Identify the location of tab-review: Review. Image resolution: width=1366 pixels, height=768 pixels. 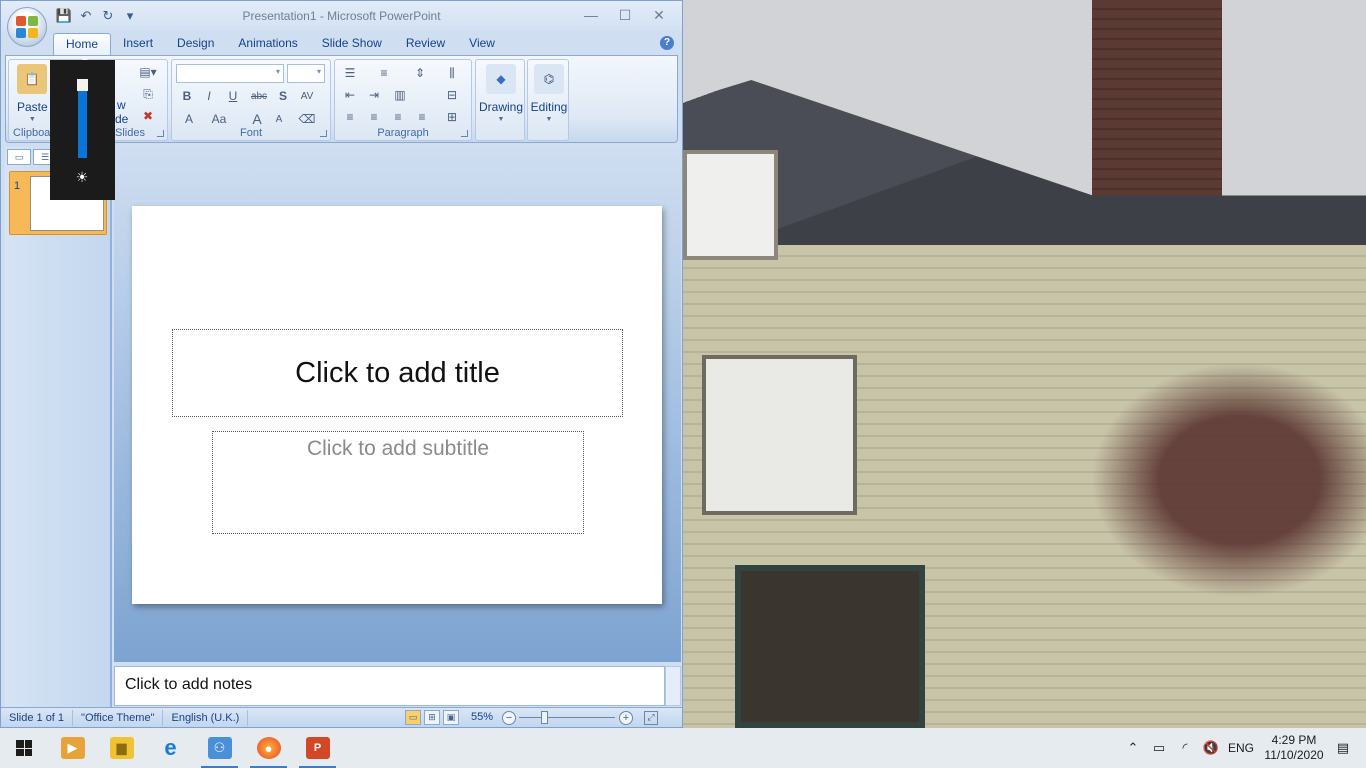
(425, 44).